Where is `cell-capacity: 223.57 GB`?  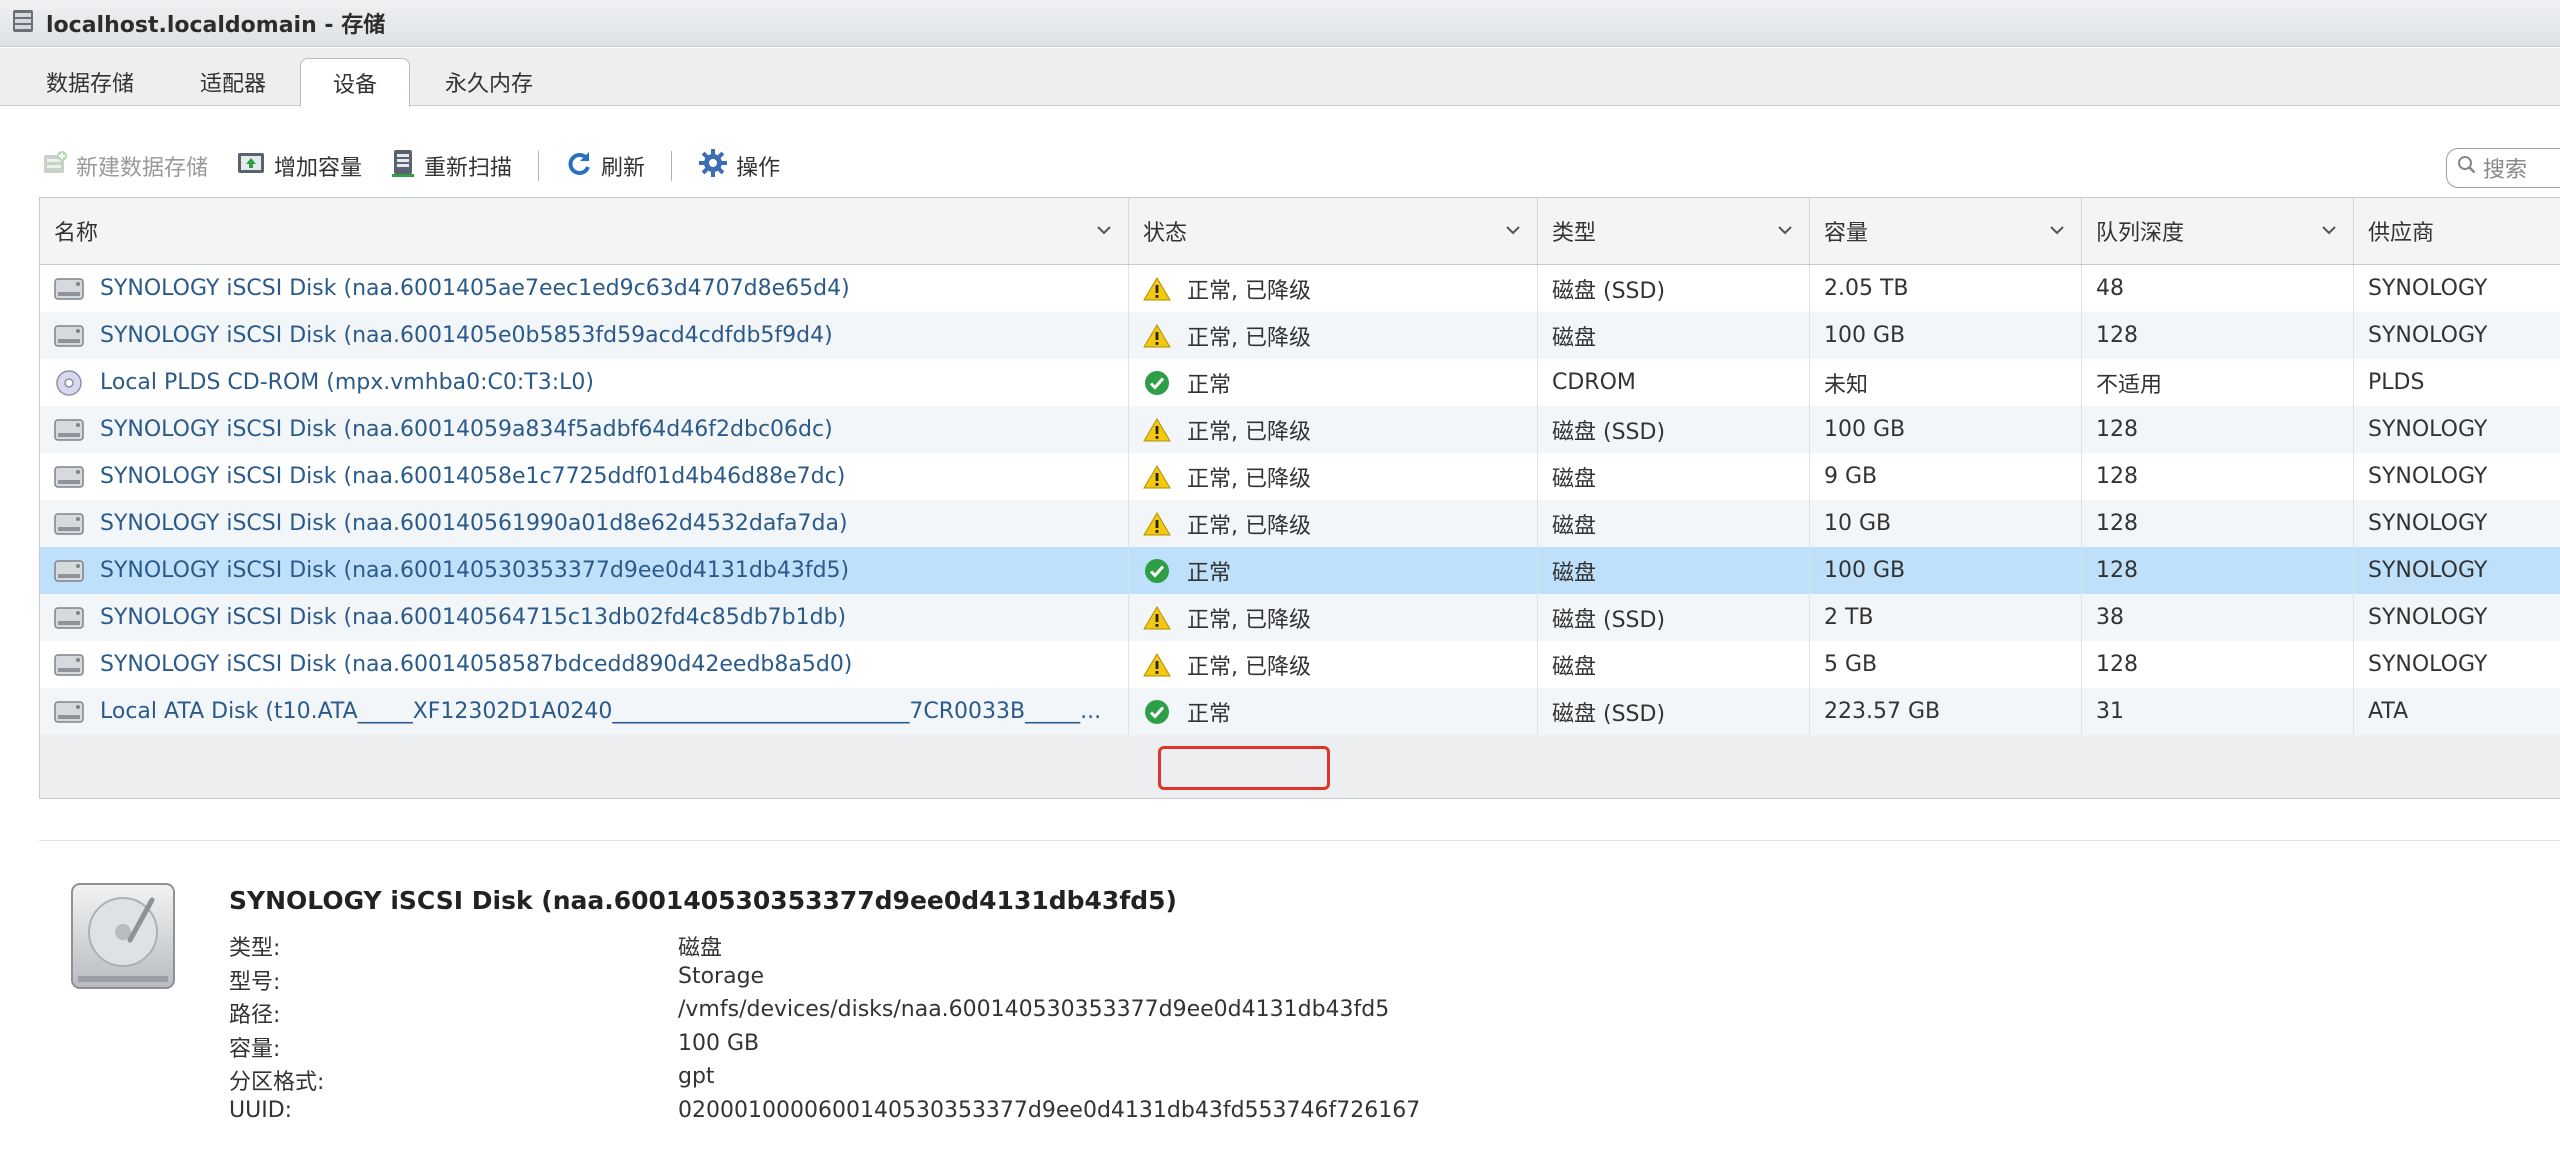
cell-capacity: 223.57 GB is located at coordinates (1946, 711).